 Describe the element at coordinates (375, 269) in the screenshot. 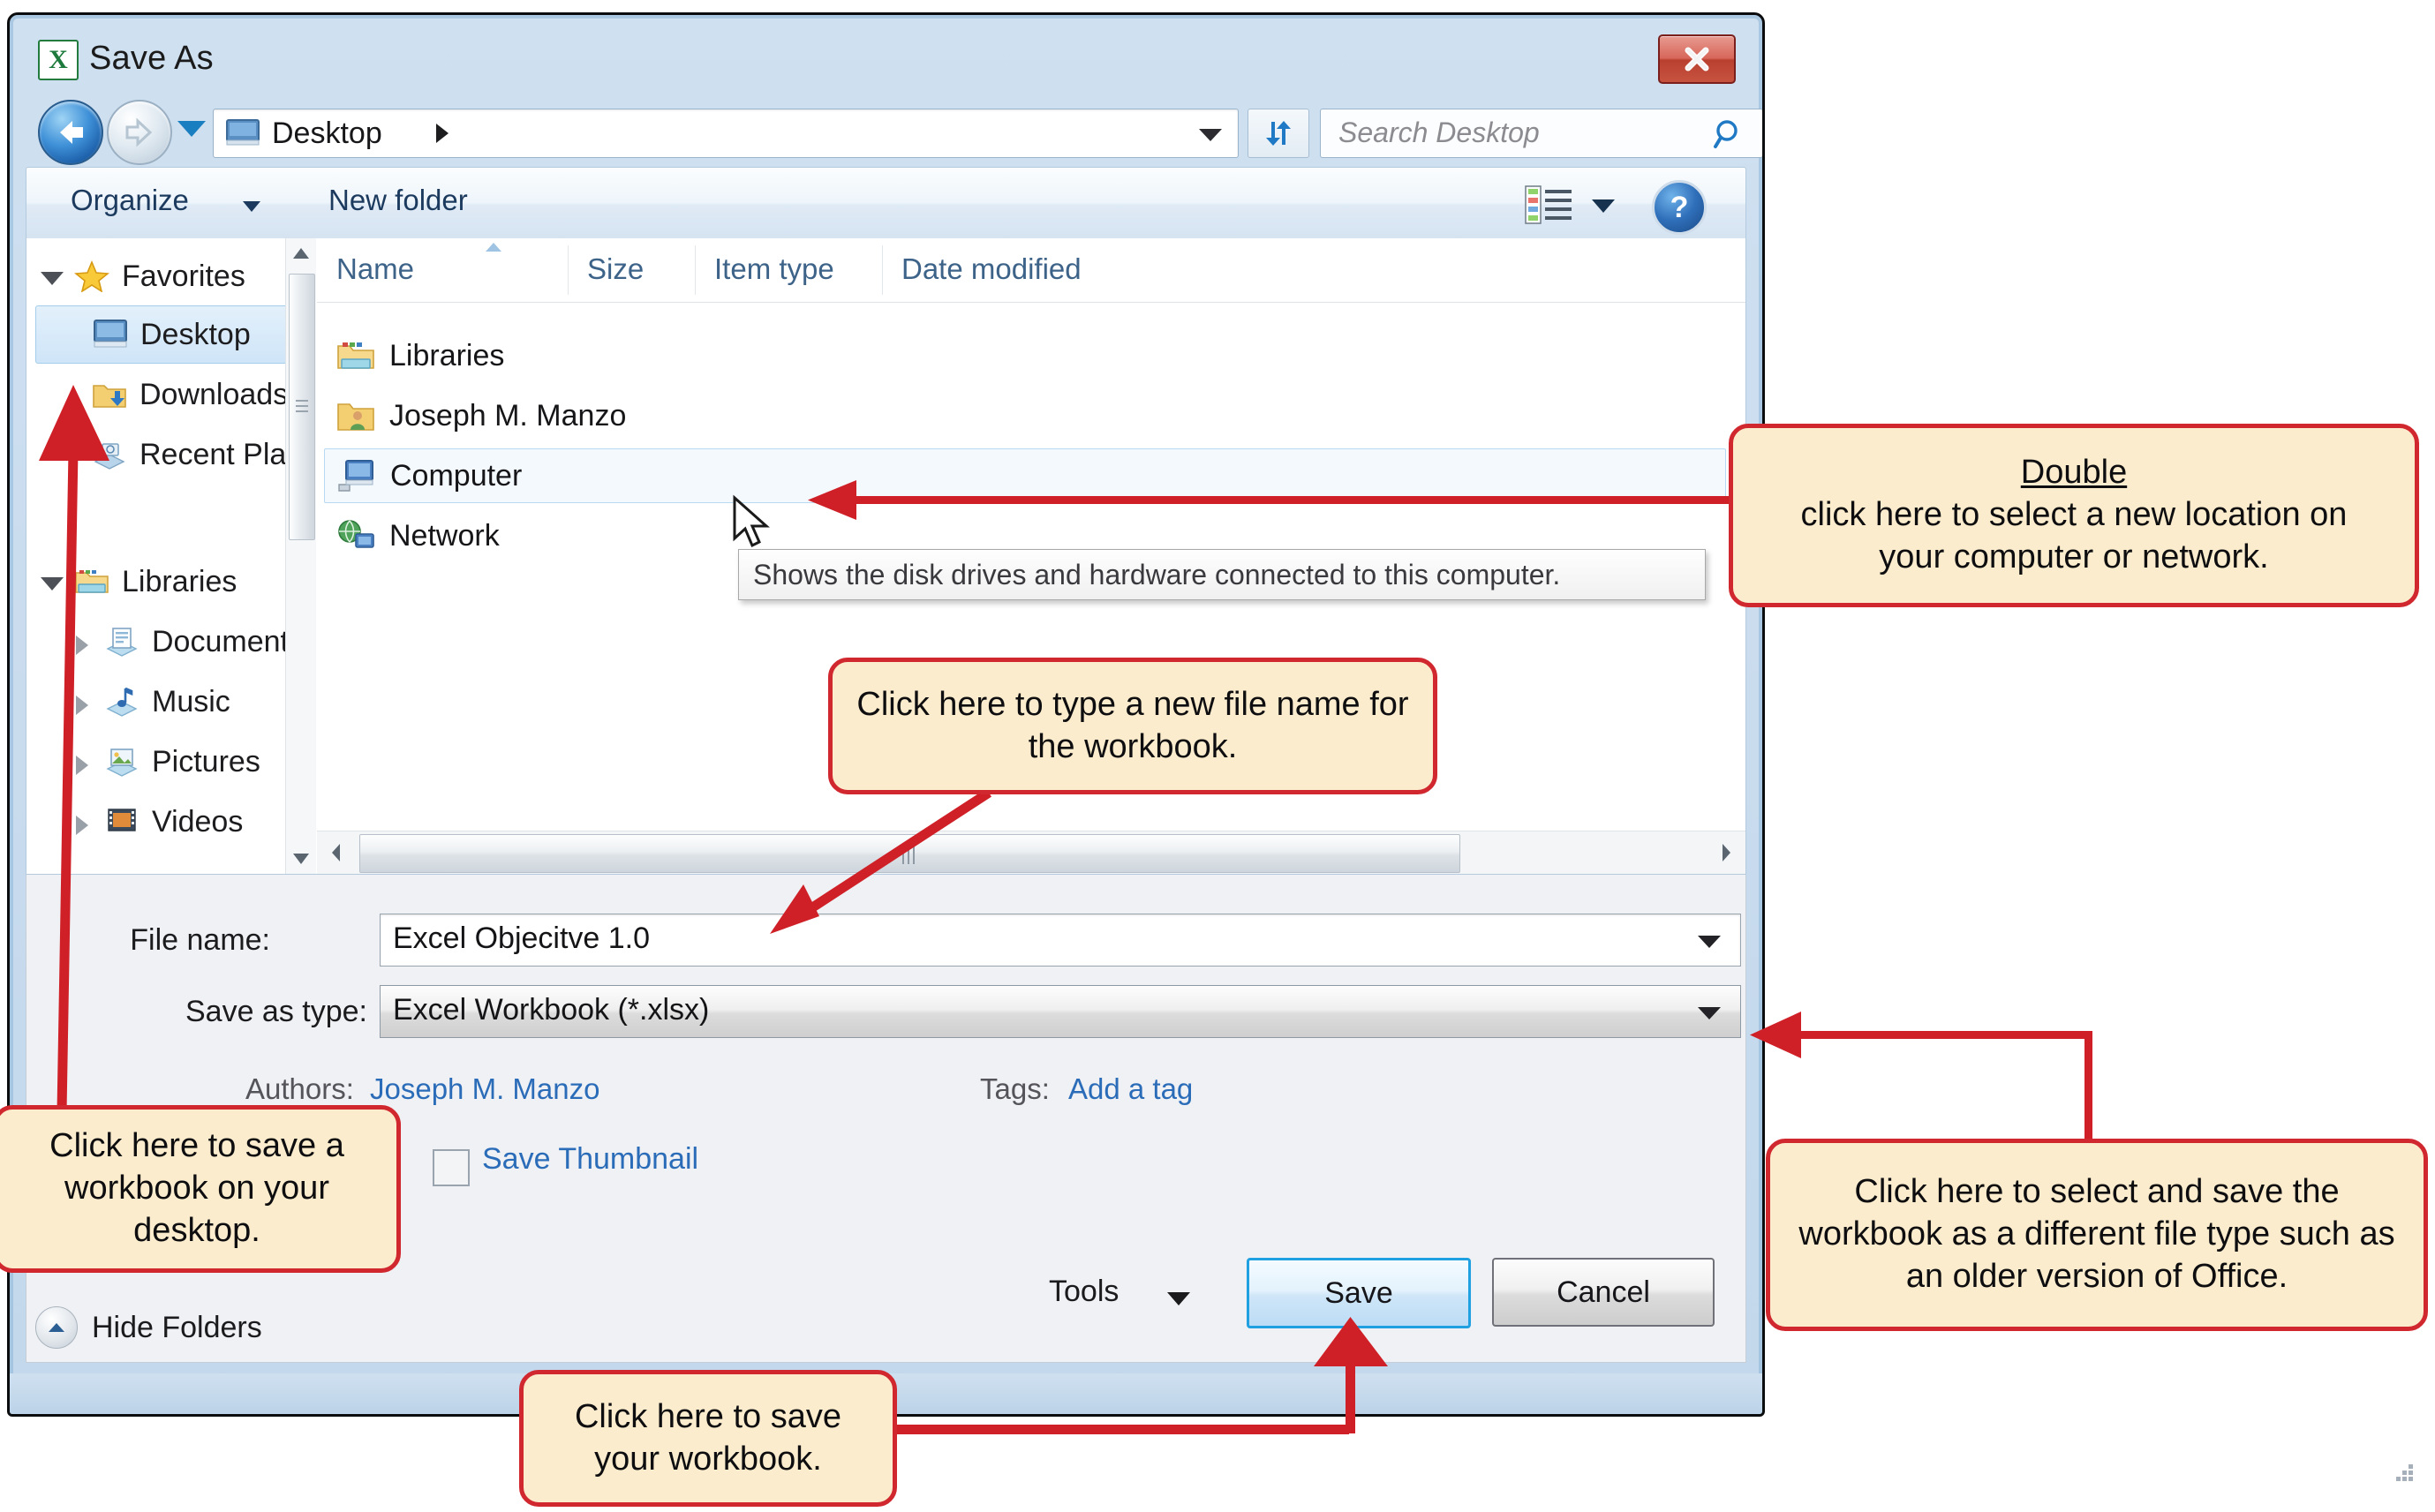

I see `column-header-name: Name` at that location.